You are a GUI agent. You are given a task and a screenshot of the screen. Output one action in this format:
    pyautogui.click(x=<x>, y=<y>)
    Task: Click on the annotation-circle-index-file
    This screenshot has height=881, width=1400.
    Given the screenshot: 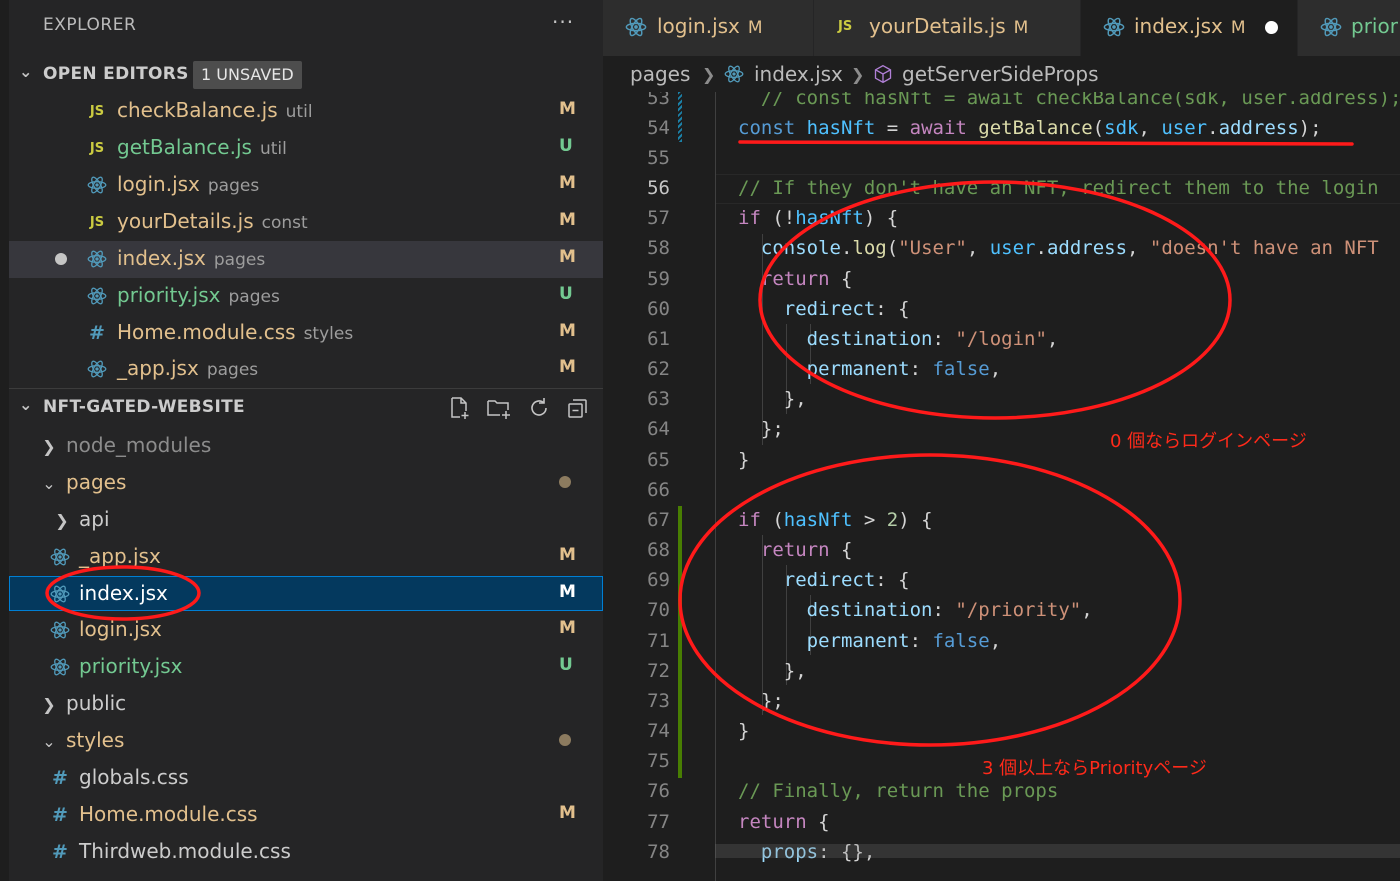 What is the action you would take?
    pyautogui.click(x=123, y=593)
    